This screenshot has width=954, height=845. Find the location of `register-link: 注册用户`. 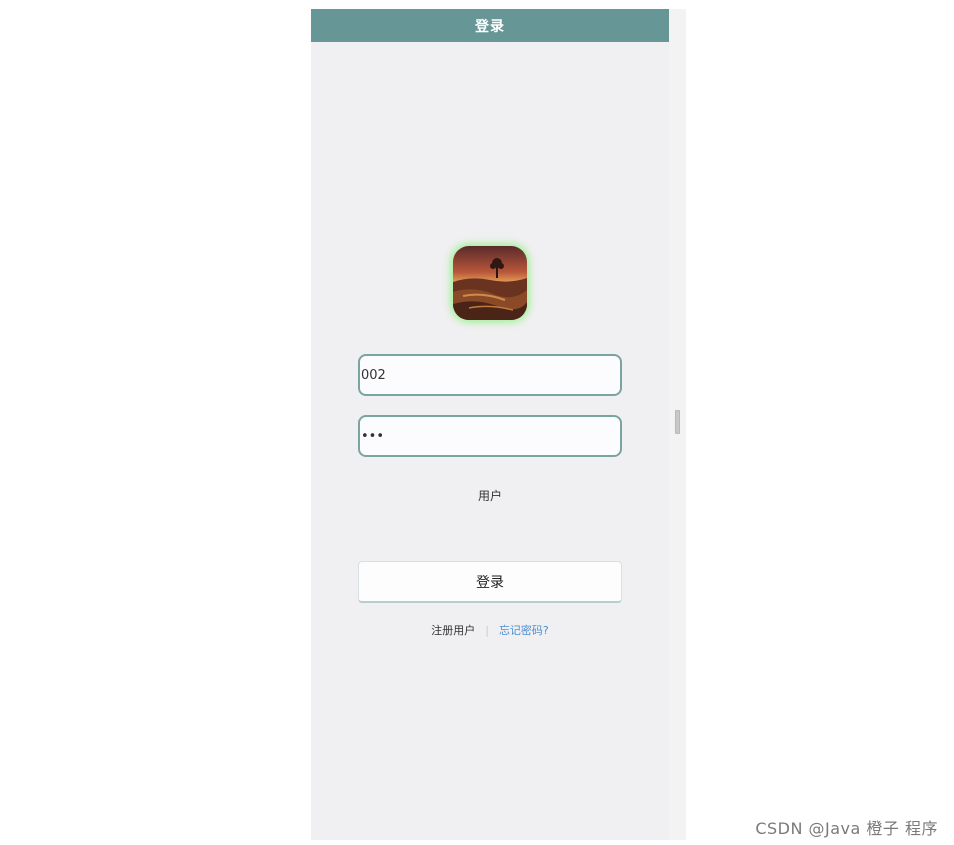

register-link: 注册用户 is located at coordinates (453, 630).